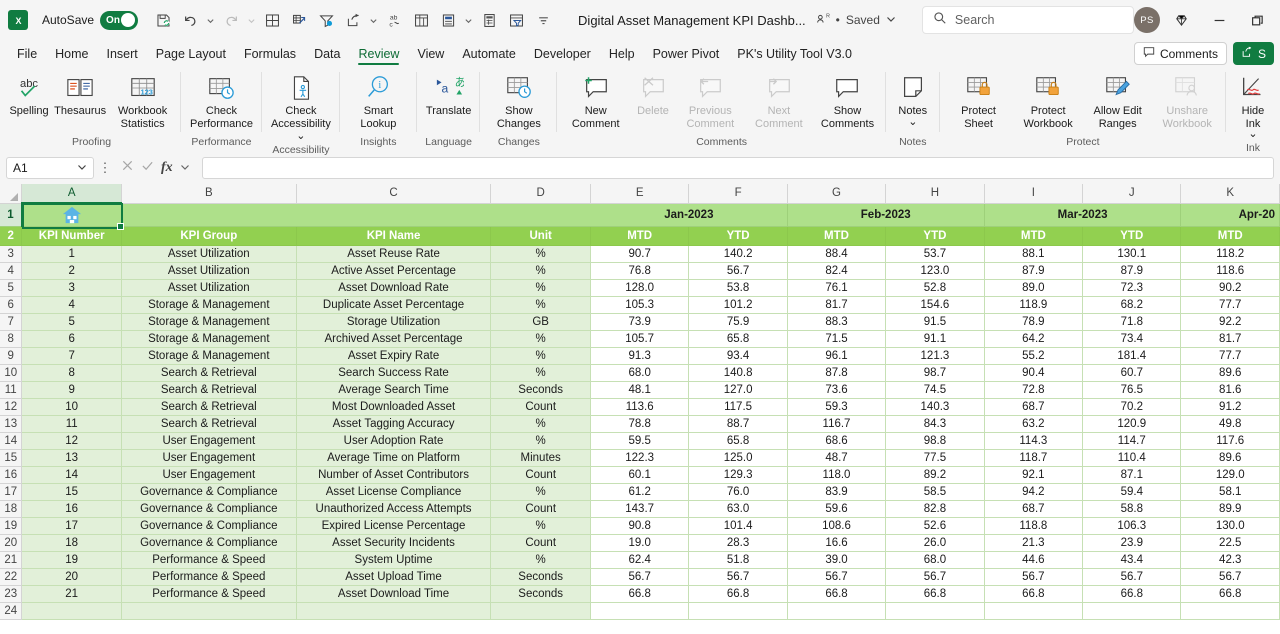 Image resolution: width=1280 pixels, height=634 pixels. What do you see at coordinates (209, 424) in the screenshot?
I see `cell-B13: Search & Retrieval` at bounding box center [209, 424].